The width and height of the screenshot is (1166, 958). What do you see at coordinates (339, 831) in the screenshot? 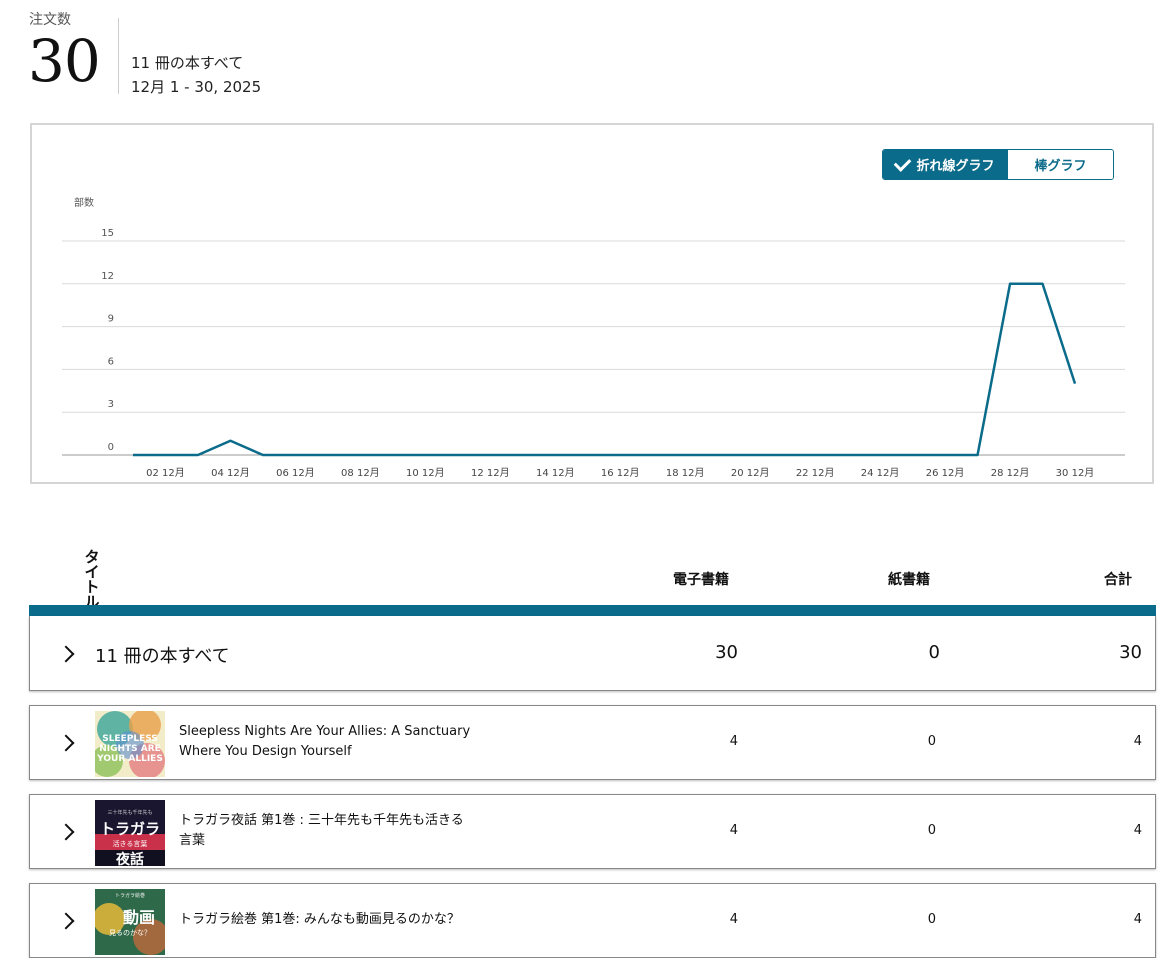
I see `book-title: トラガラ夜話 第1巻 : 三十年先も千年先も活きる 言葉` at bounding box center [339, 831].